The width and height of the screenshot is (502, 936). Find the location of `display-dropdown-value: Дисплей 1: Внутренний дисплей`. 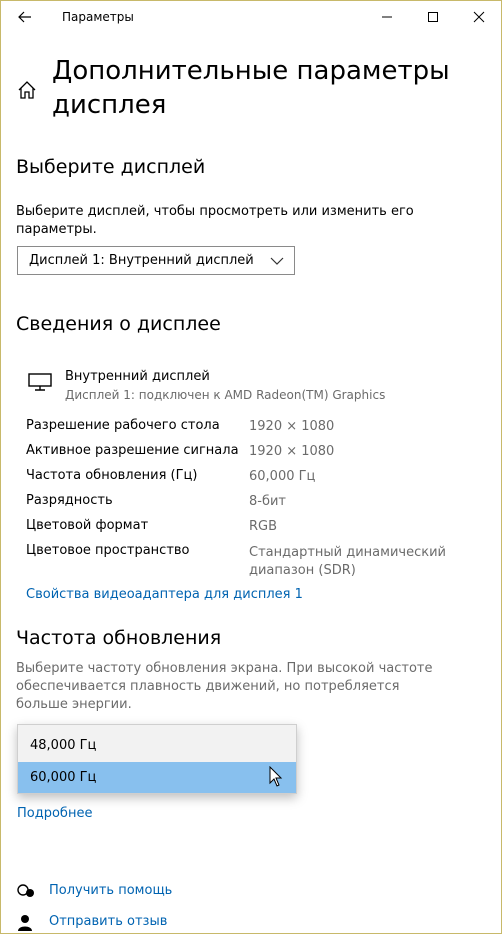

display-dropdown-value: Дисплей 1: Внутренний дисплей is located at coordinates (141, 260).